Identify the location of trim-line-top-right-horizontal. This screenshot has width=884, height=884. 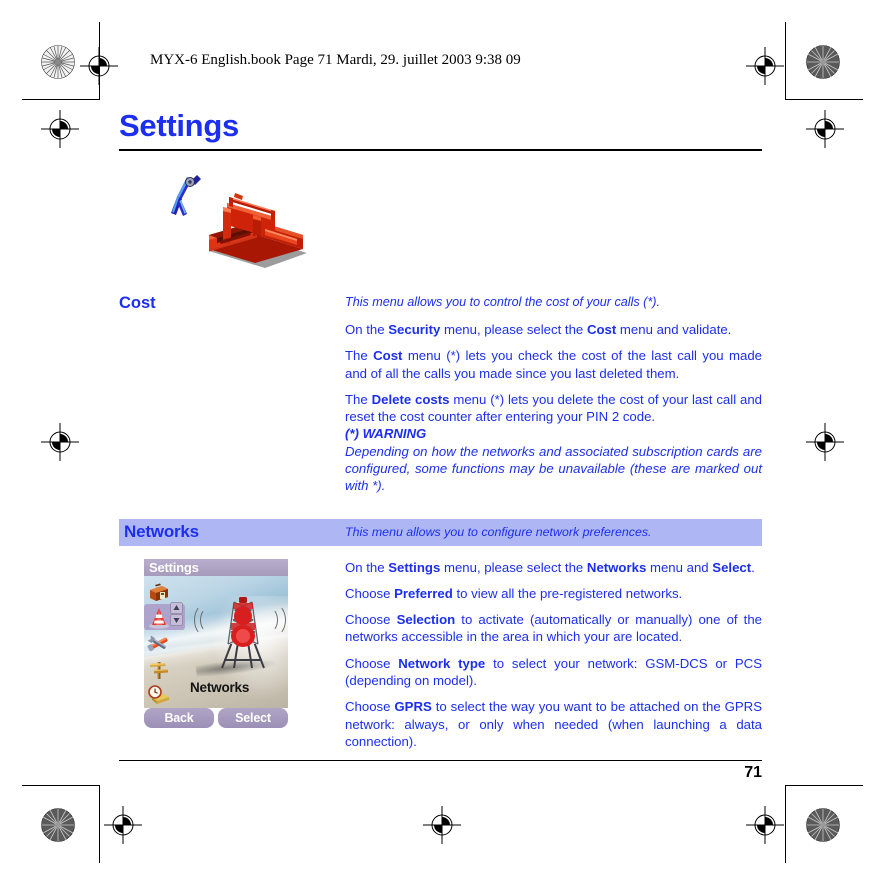
(824, 99).